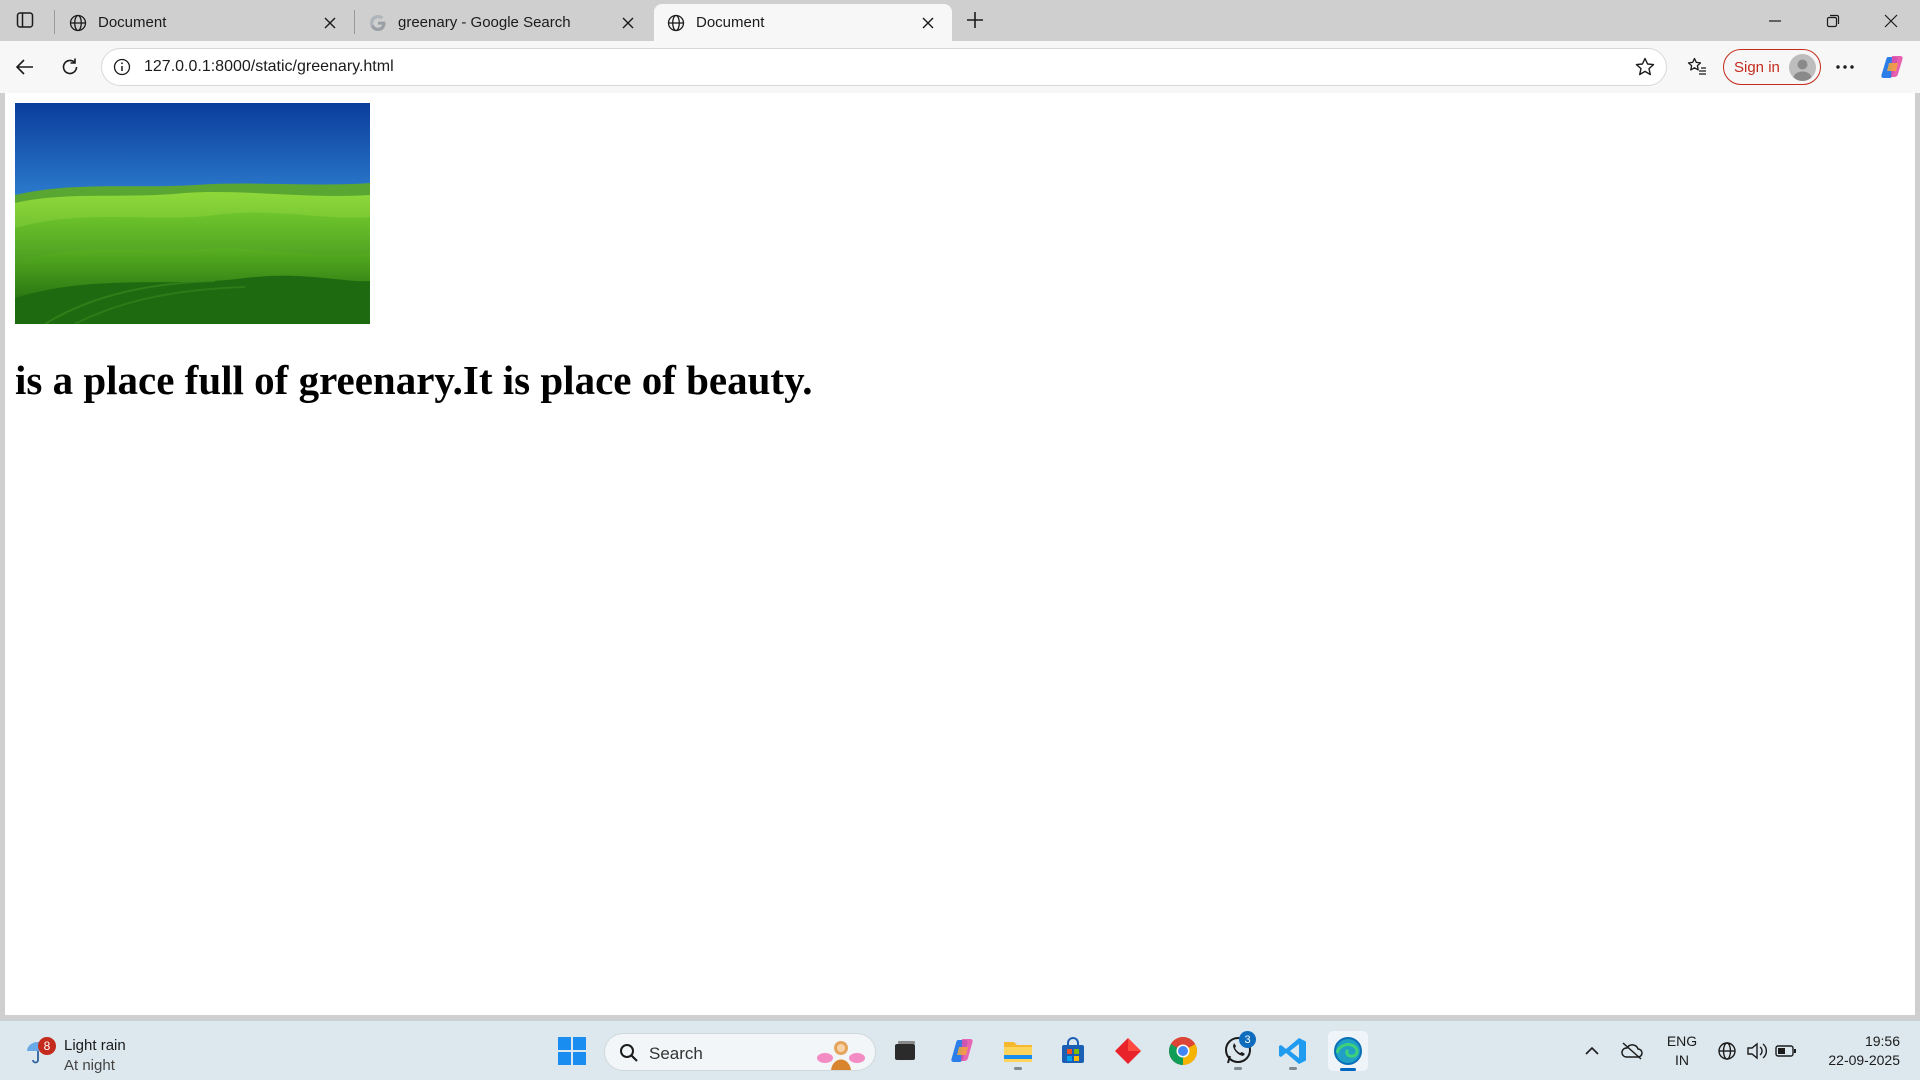 This screenshot has width=1920, height=1080. I want to click on sign-in-label: Sign in, so click(1757, 67).